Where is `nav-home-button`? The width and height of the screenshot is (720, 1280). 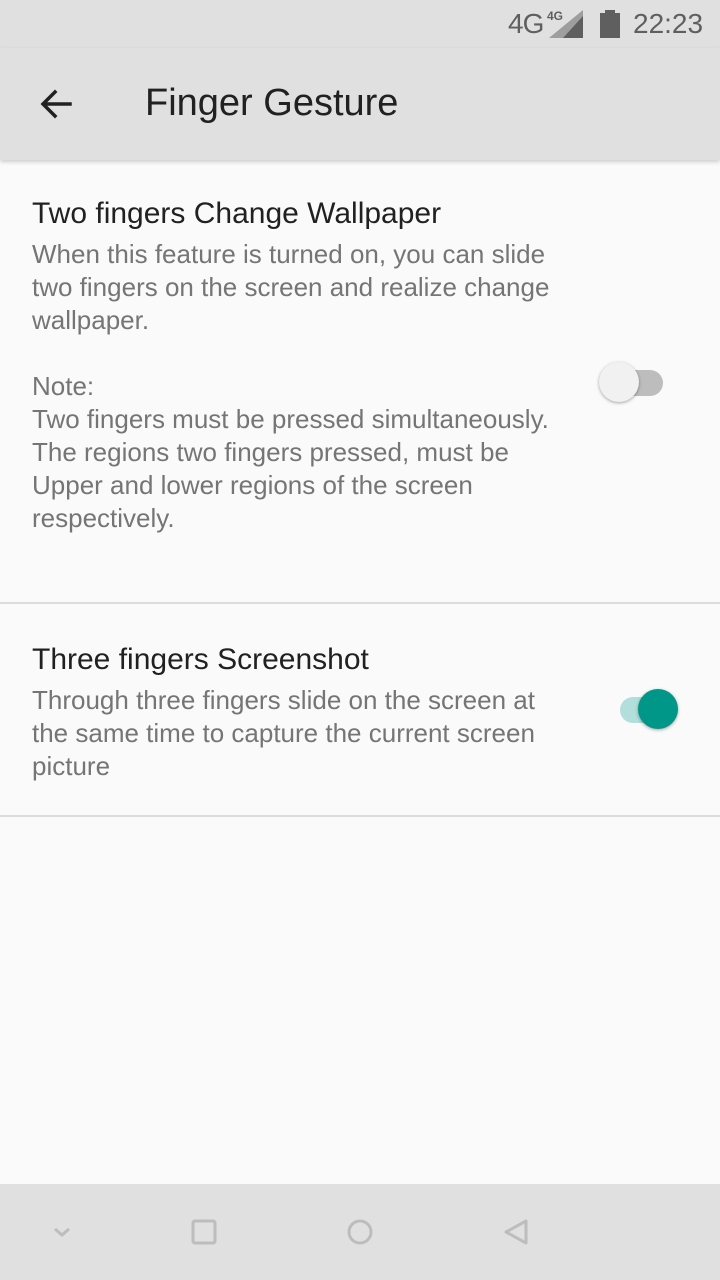 nav-home-button is located at coordinates (360, 1232).